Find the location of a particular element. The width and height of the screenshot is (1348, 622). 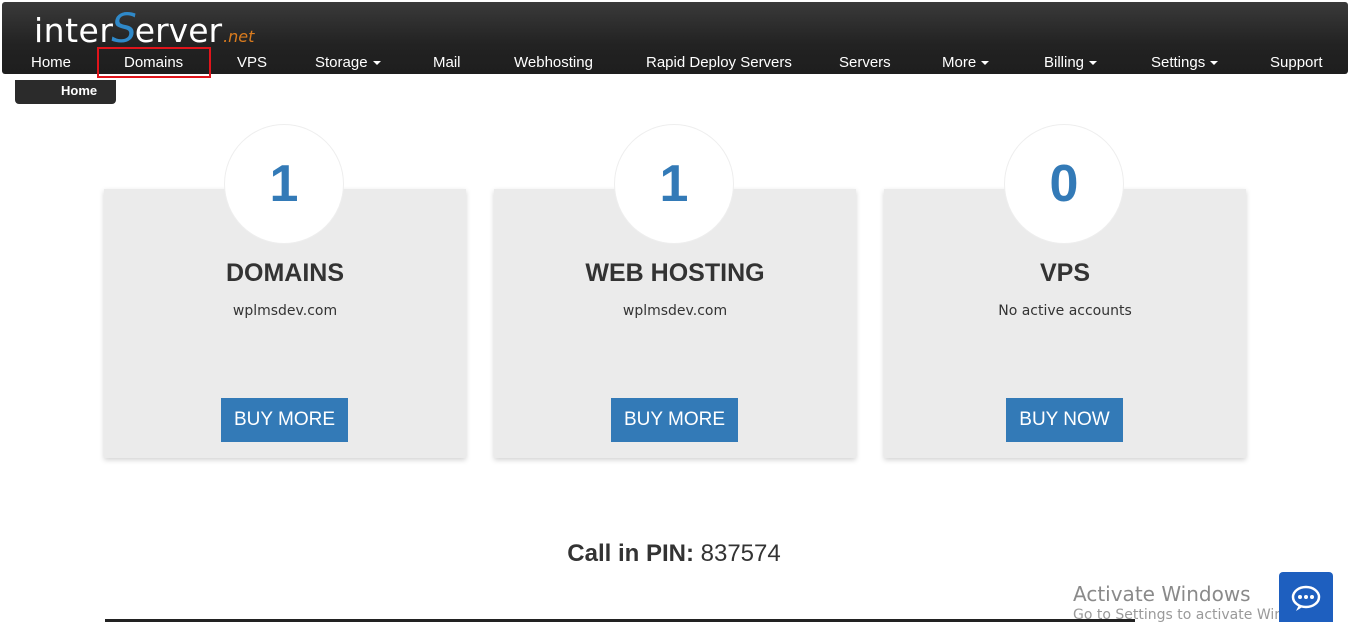

nav-webhosting: Webhosting is located at coordinates (553, 64).